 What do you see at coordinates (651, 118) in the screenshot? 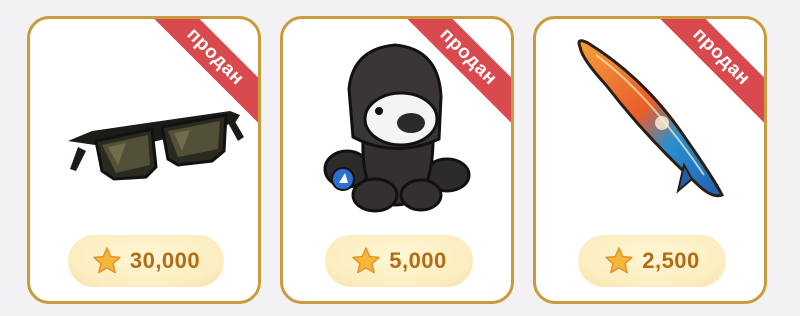
I see `surfboard-icon` at bounding box center [651, 118].